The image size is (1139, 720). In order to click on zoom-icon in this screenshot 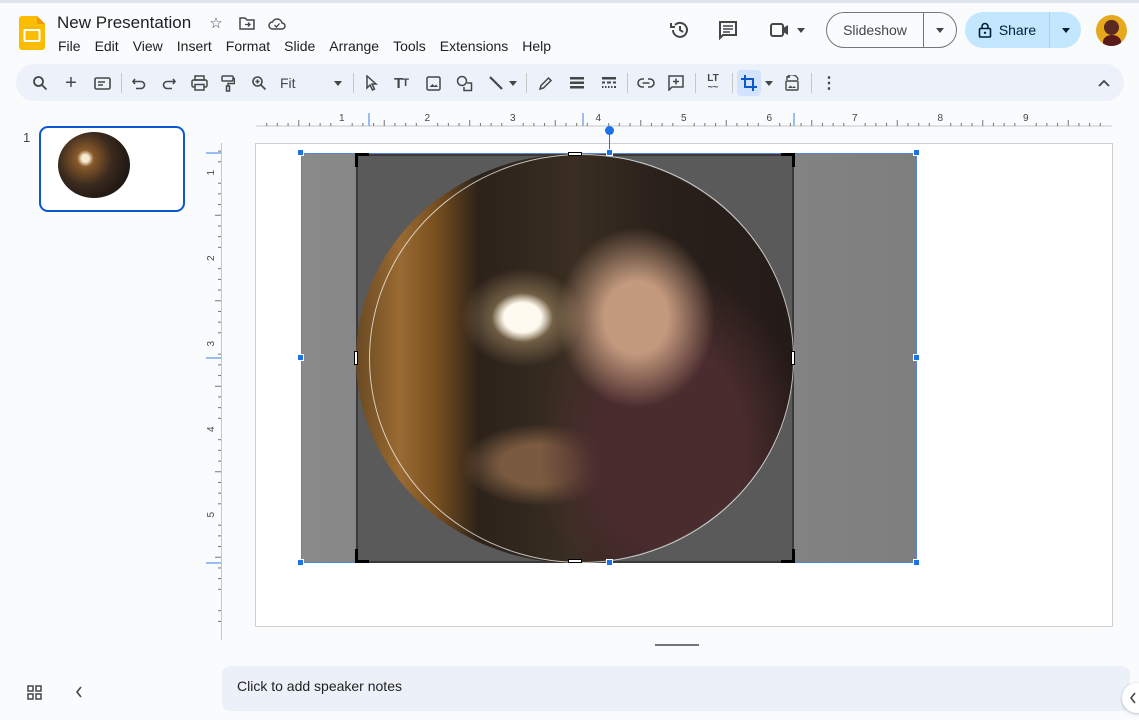, I will do `click(259, 83)`.